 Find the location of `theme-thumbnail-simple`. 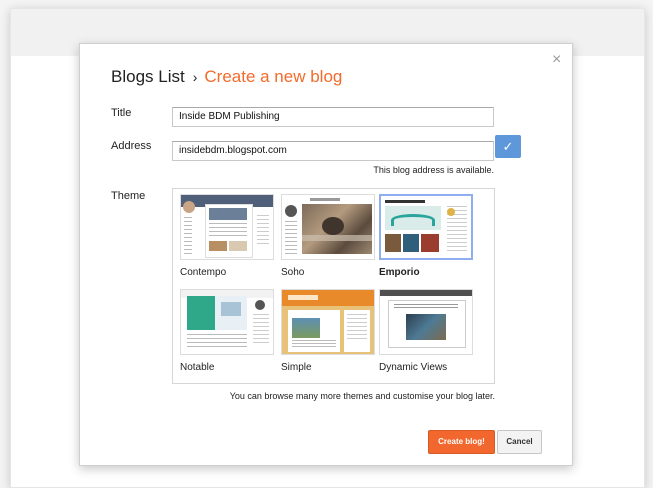

theme-thumbnail-simple is located at coordinates (328, 322).